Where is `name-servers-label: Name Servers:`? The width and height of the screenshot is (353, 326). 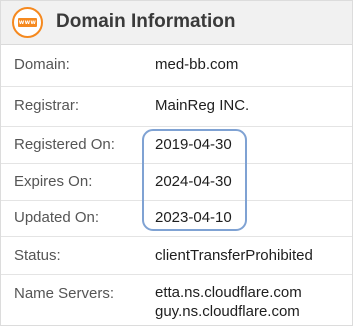 name-servers-label: Name Servers: is located at coordinates (64, 293).